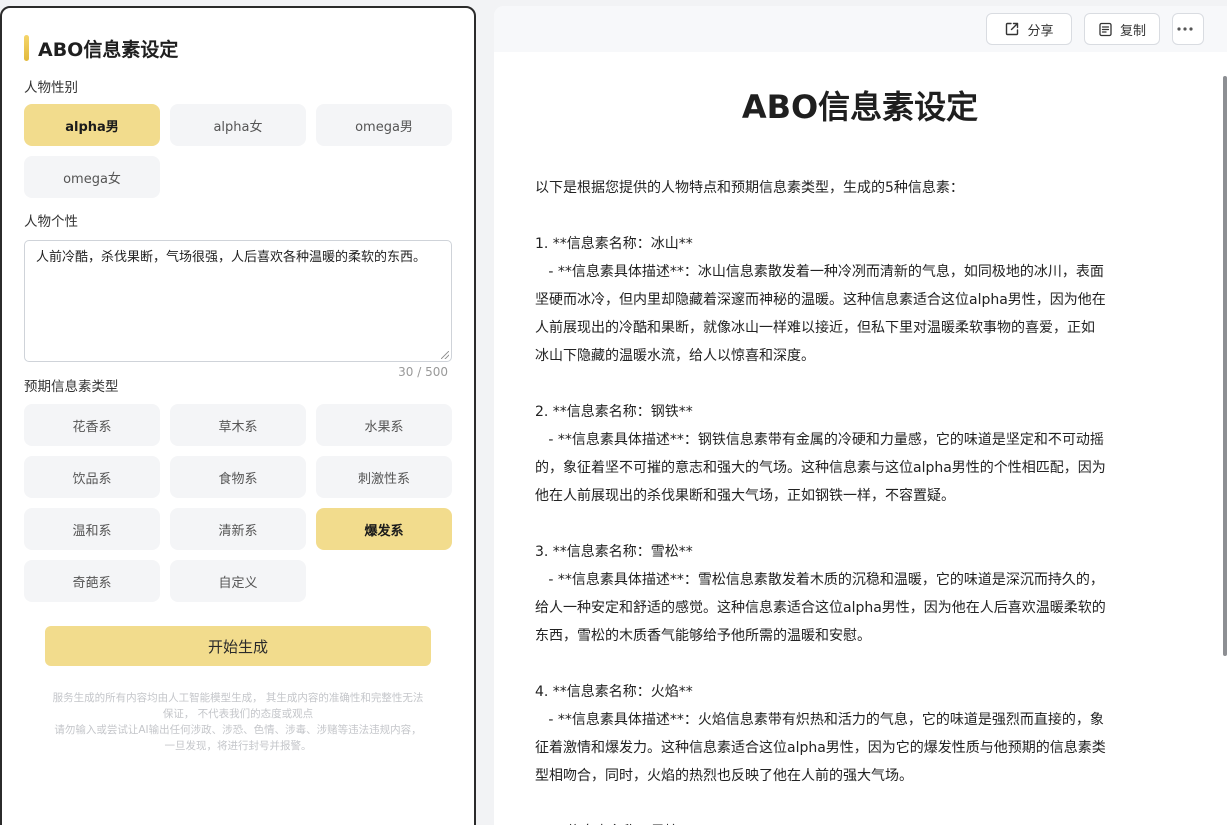  I want to click on more-horizontal-icon, so click(1184, 29).